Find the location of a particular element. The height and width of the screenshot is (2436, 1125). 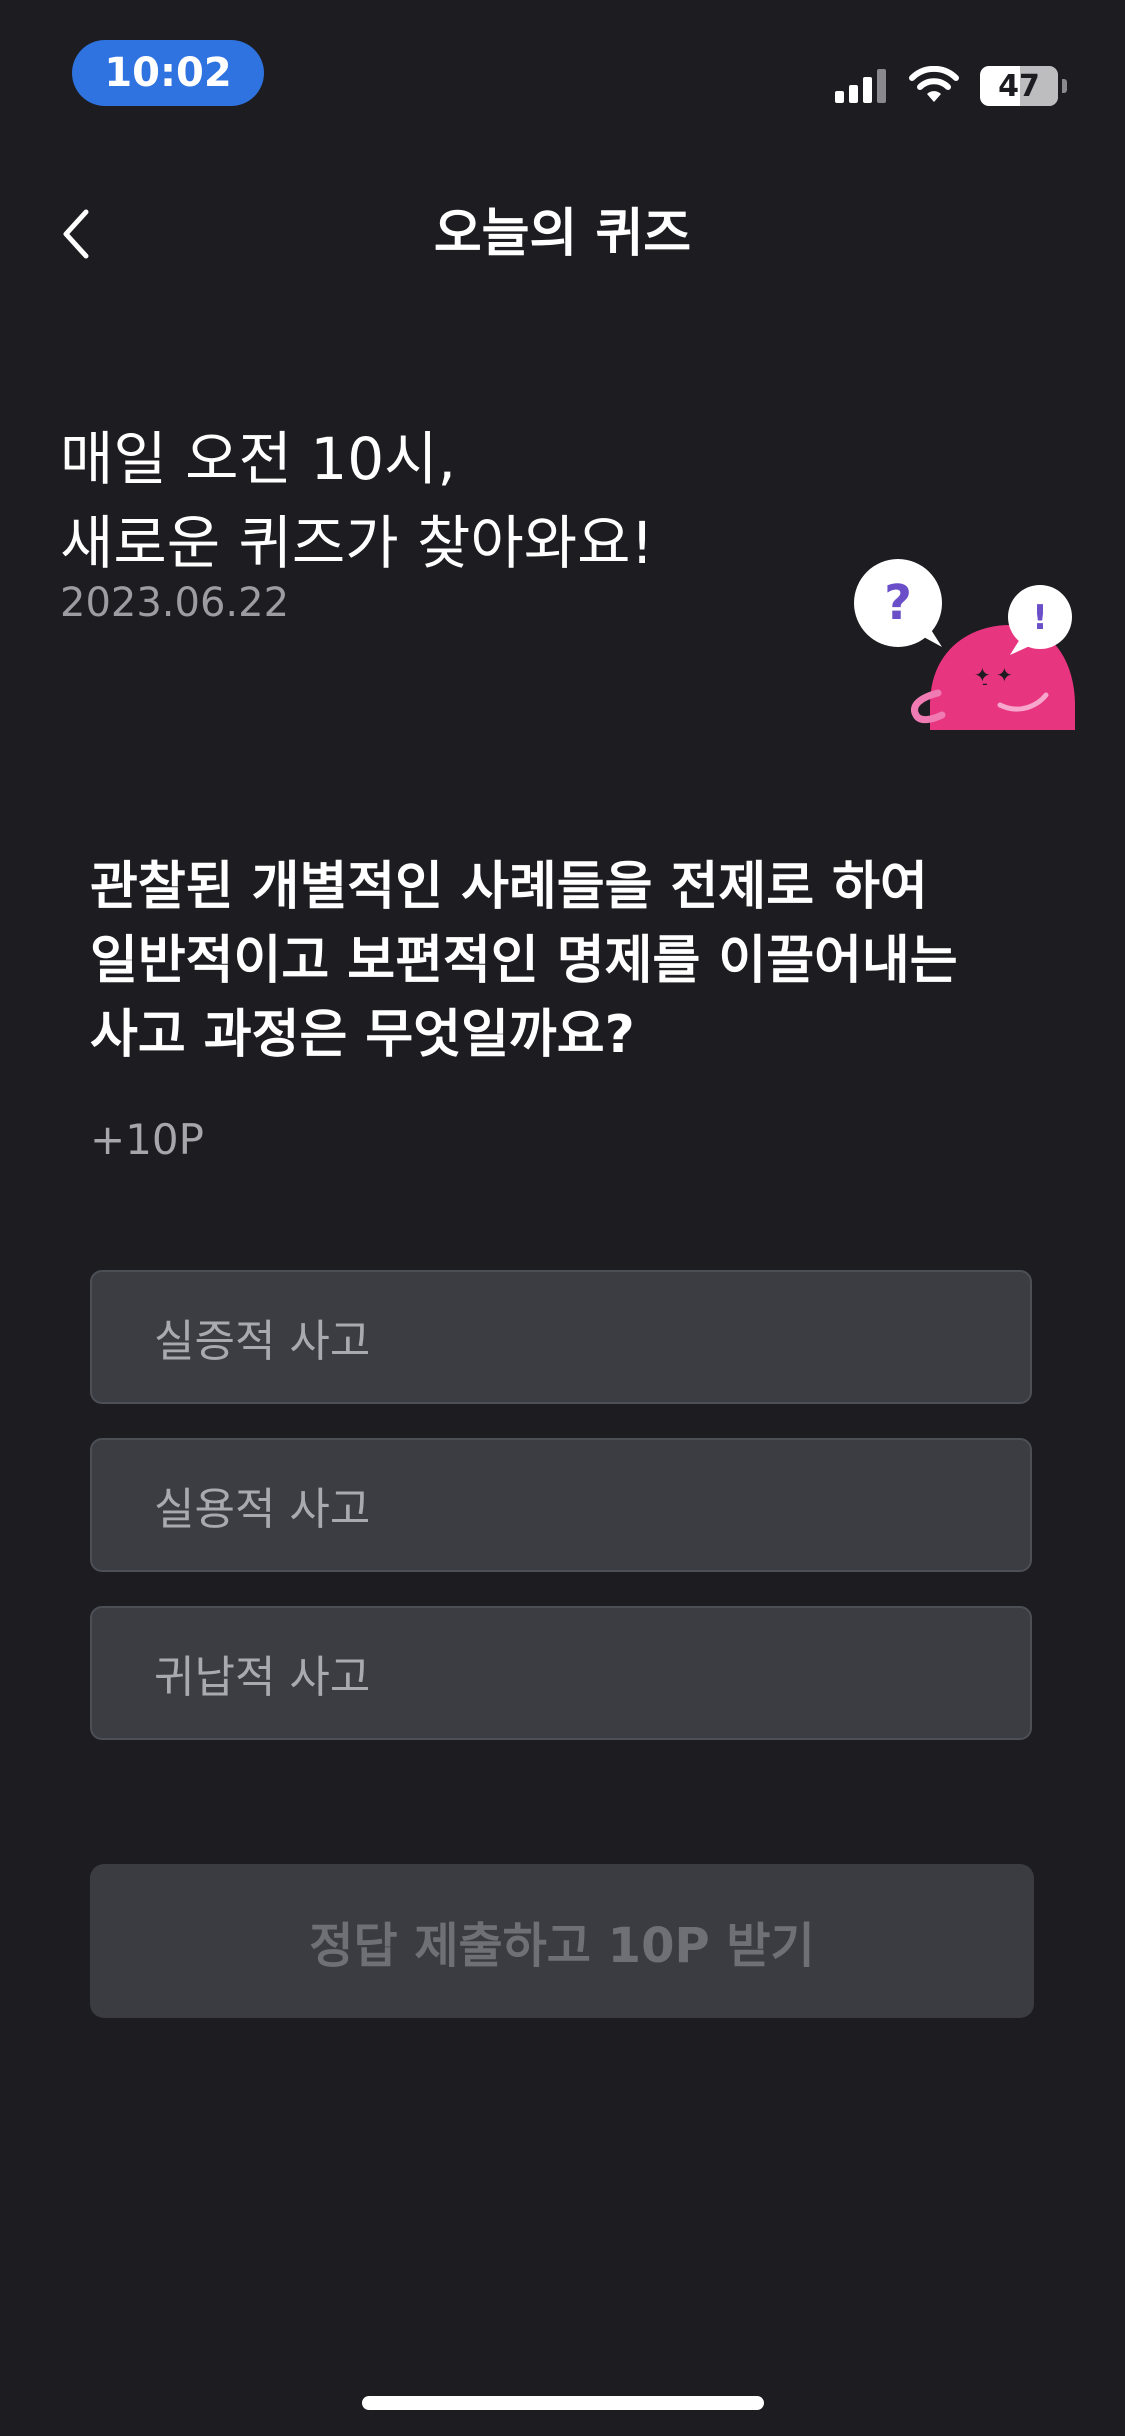

status-time: 10:02 is located at coordinates (168, 73).